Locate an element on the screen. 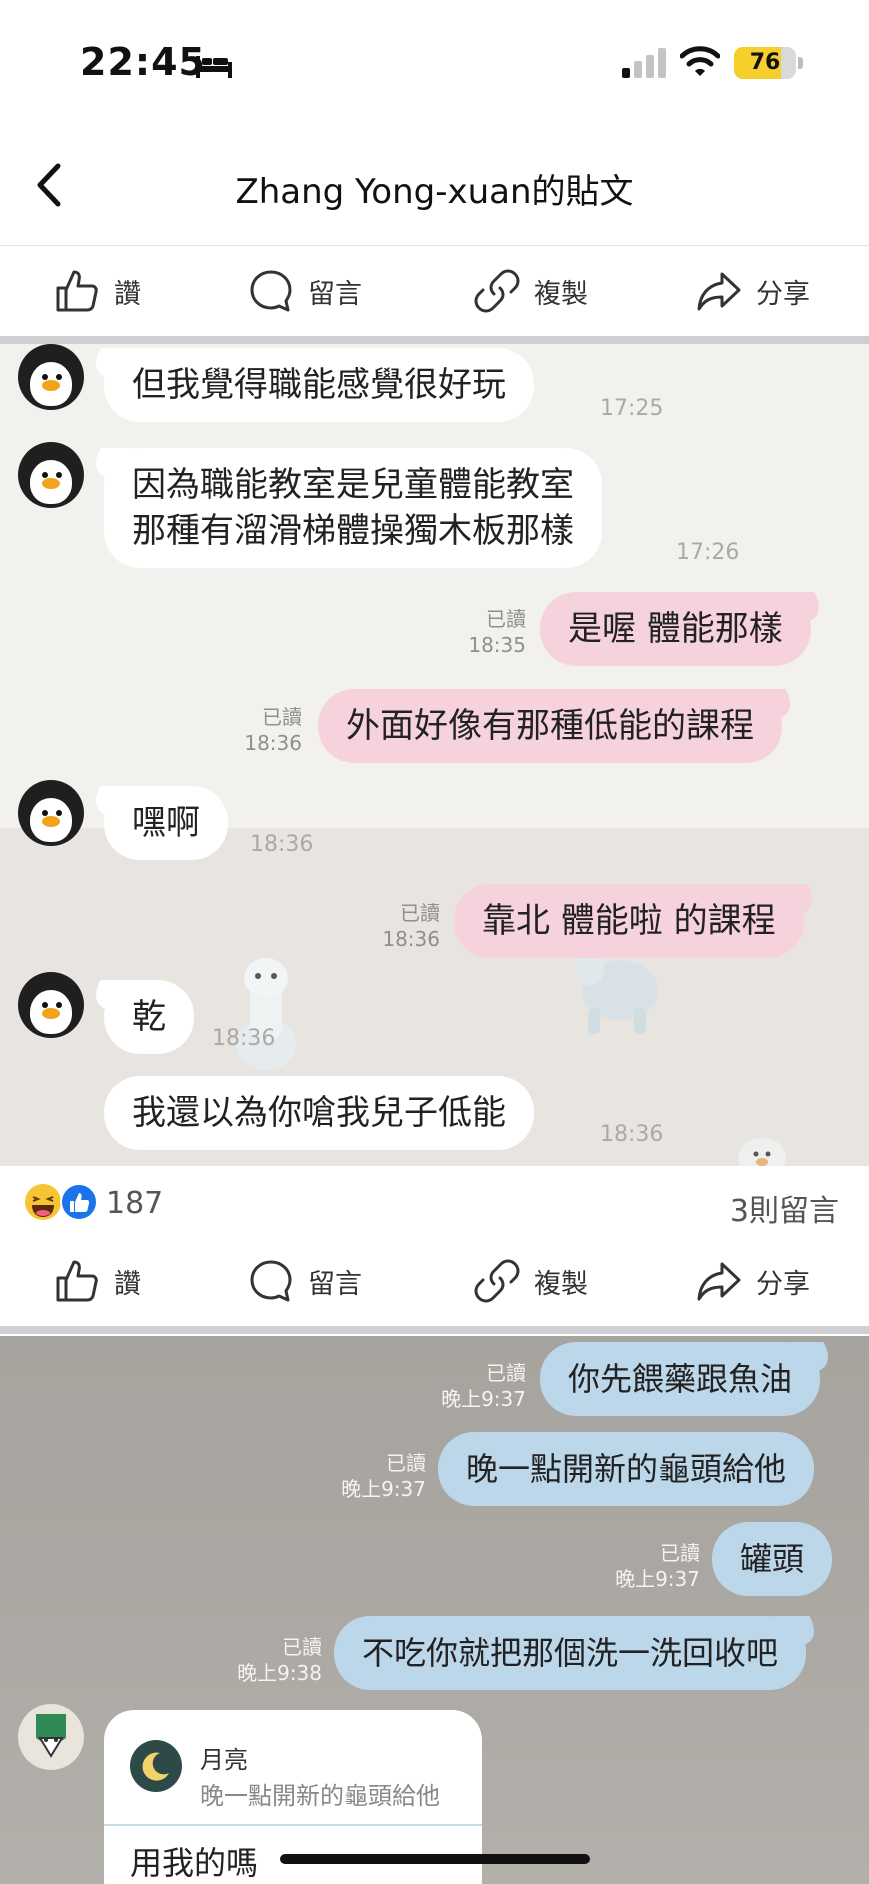  message-line: 那種有溜滑梯體操獨木板那樣 is located at coordinates (353, 531).